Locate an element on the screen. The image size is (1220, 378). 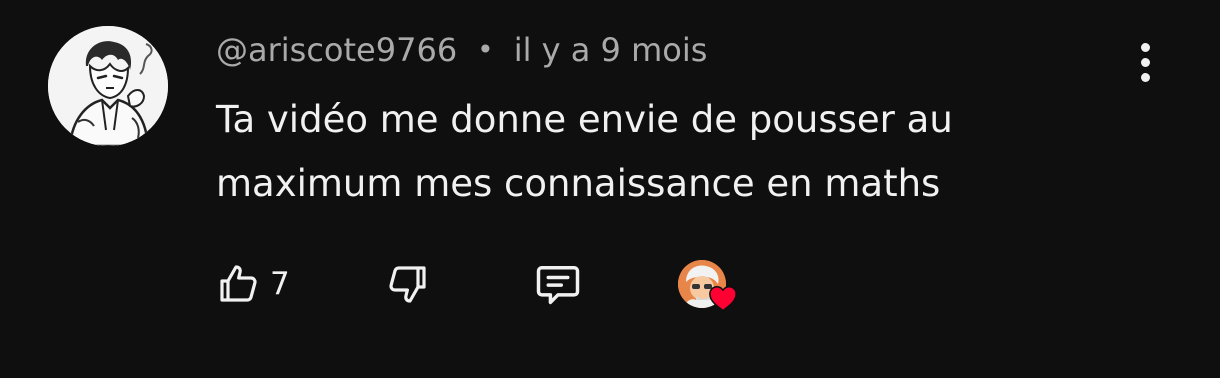
chat-bubble-icon is located at coordinates (558, 285).